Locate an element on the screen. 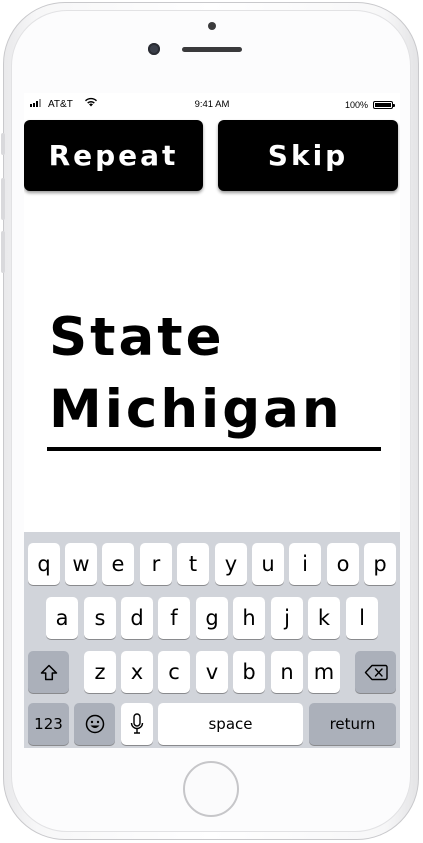 Image resolution: width=423 pixels, height=843 pixels. answer-input: Michigan is located at coordinates (215, 413).